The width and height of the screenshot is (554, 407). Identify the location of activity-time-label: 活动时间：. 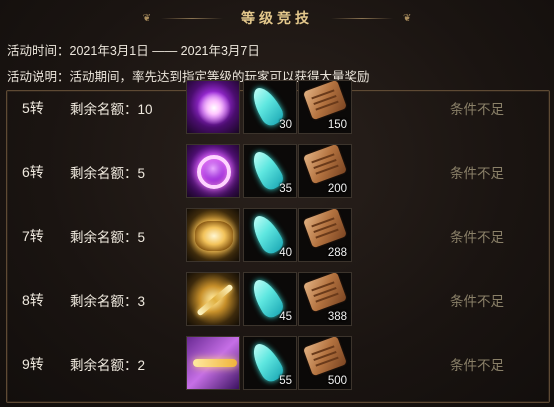
(38, 51).